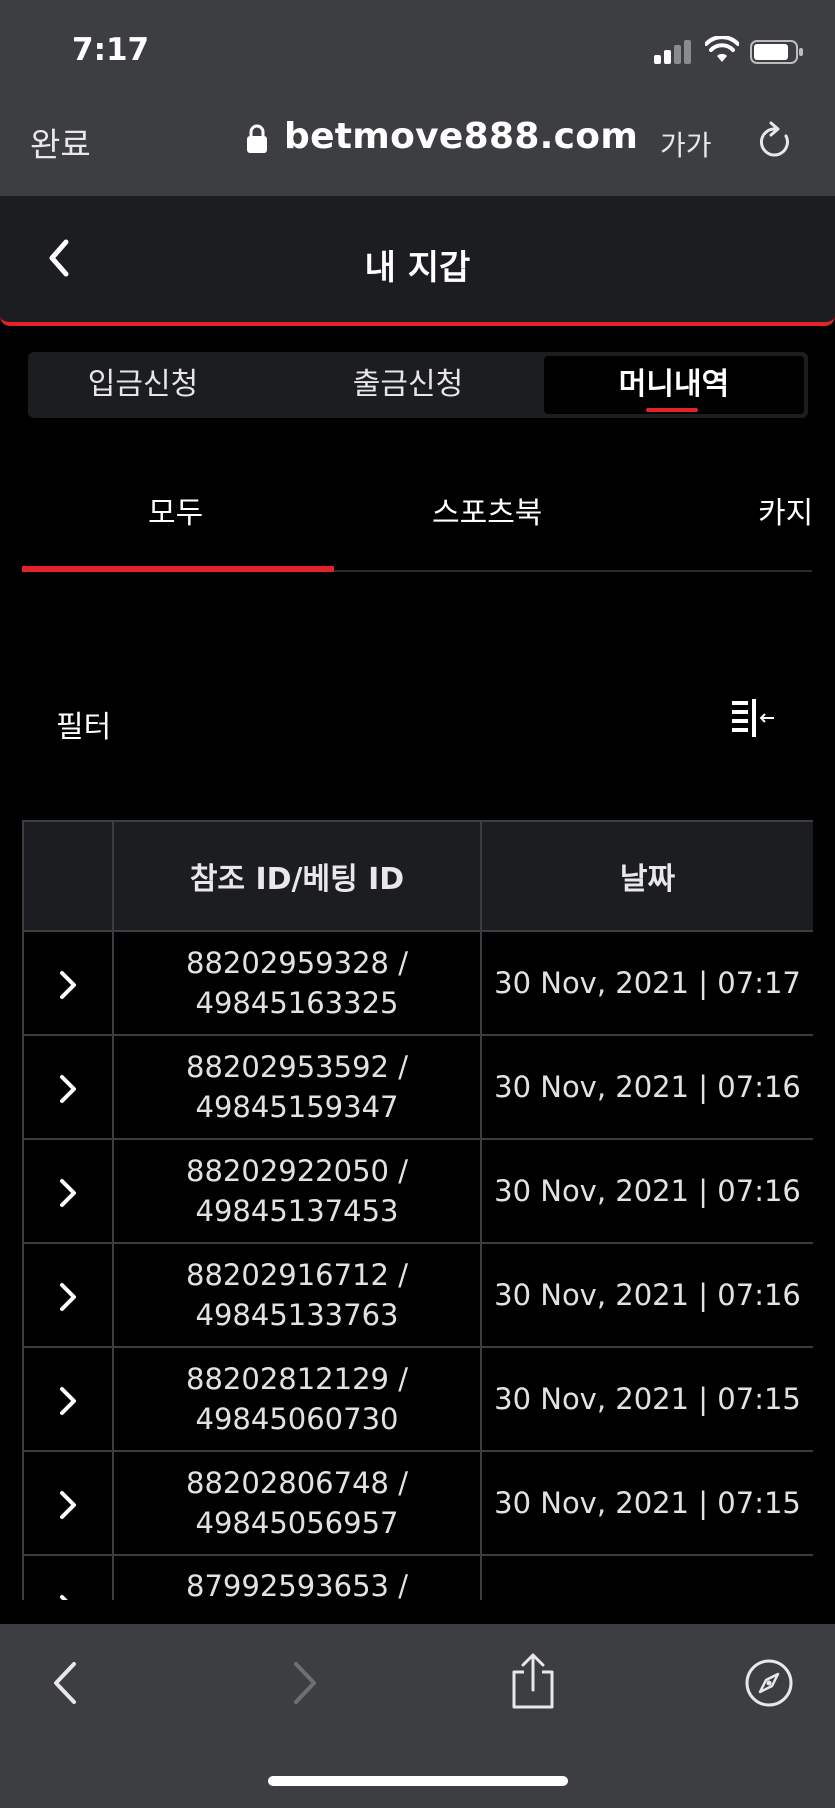  What do you see at coordinates (65, 1683) in the screenshot?
I see `chevron-left-icon` at bounding box center [65, 1683].